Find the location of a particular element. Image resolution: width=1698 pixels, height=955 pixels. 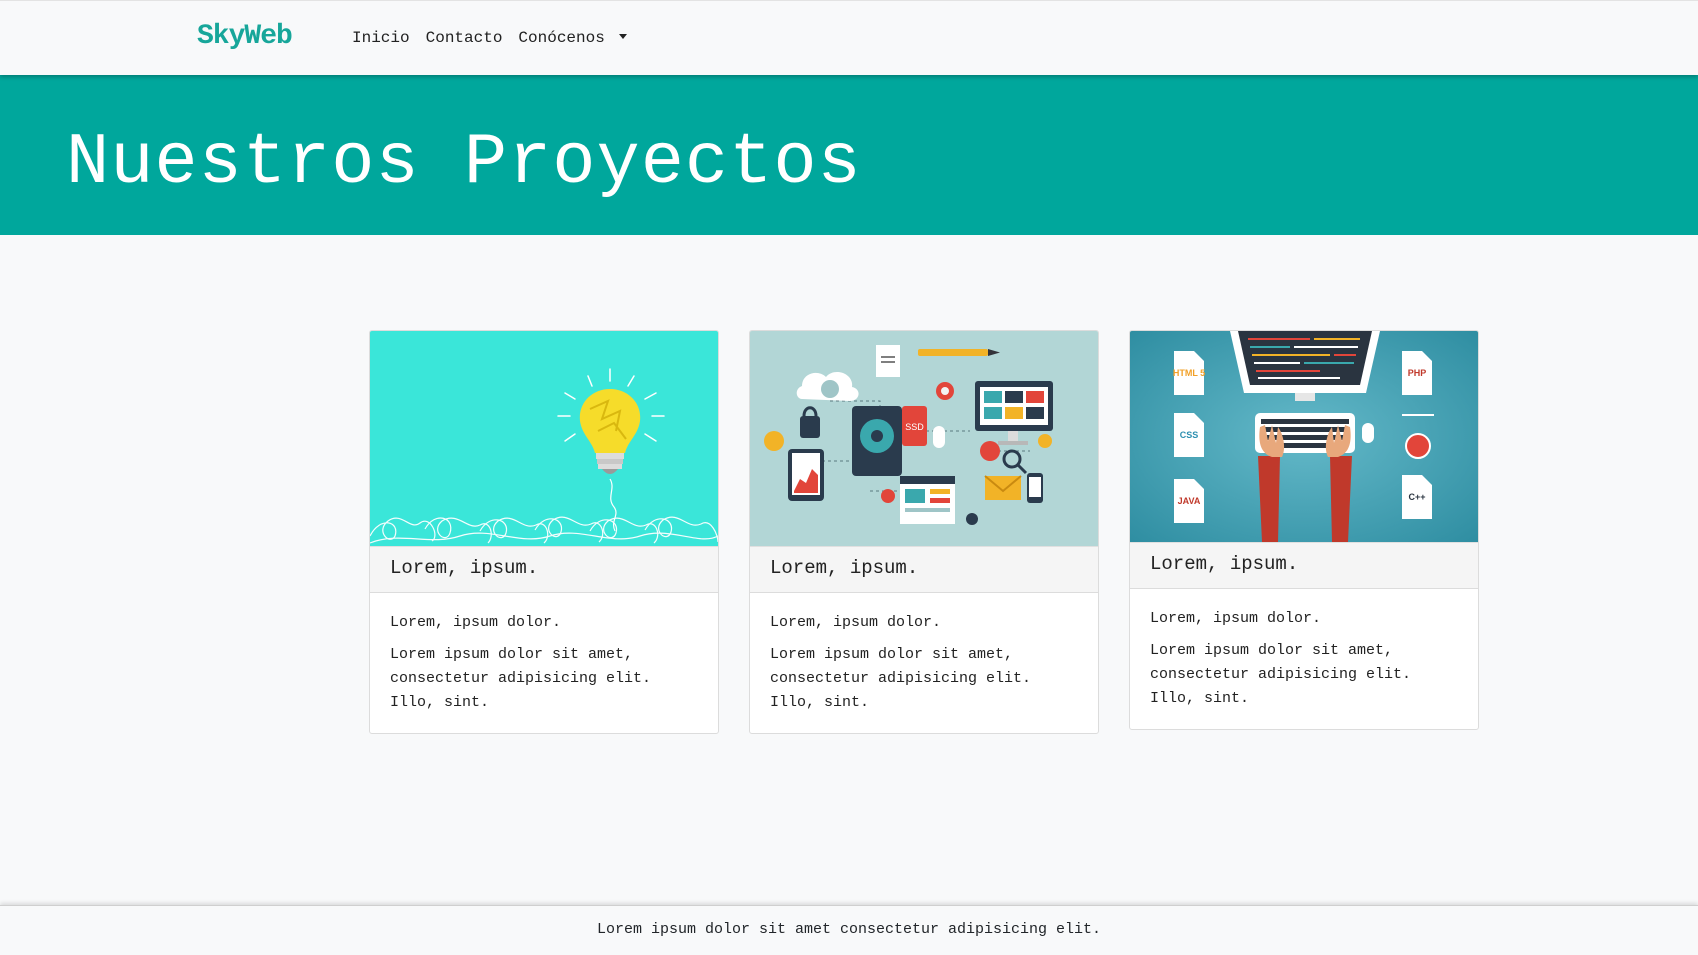

nav-links: Inicio Contacto Conócenos is located at coordinates (489, 38).